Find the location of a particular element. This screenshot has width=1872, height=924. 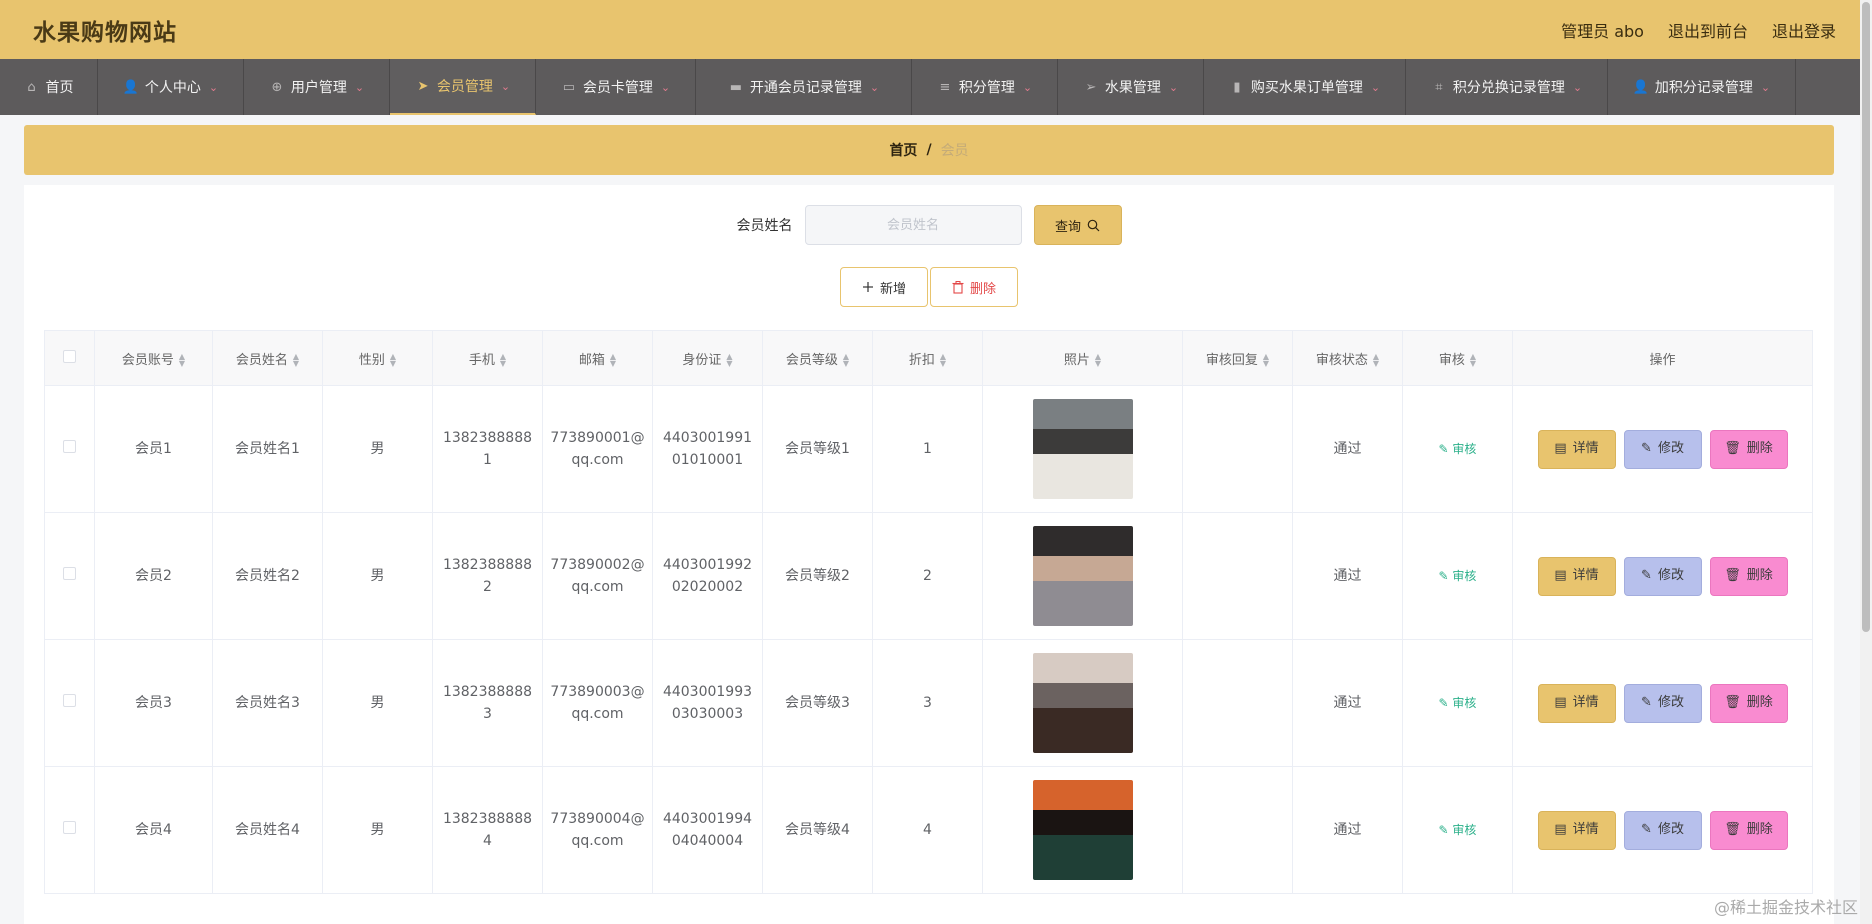

nav-item-label: 加积分记录管理 is located at coordinates (1703, 88).